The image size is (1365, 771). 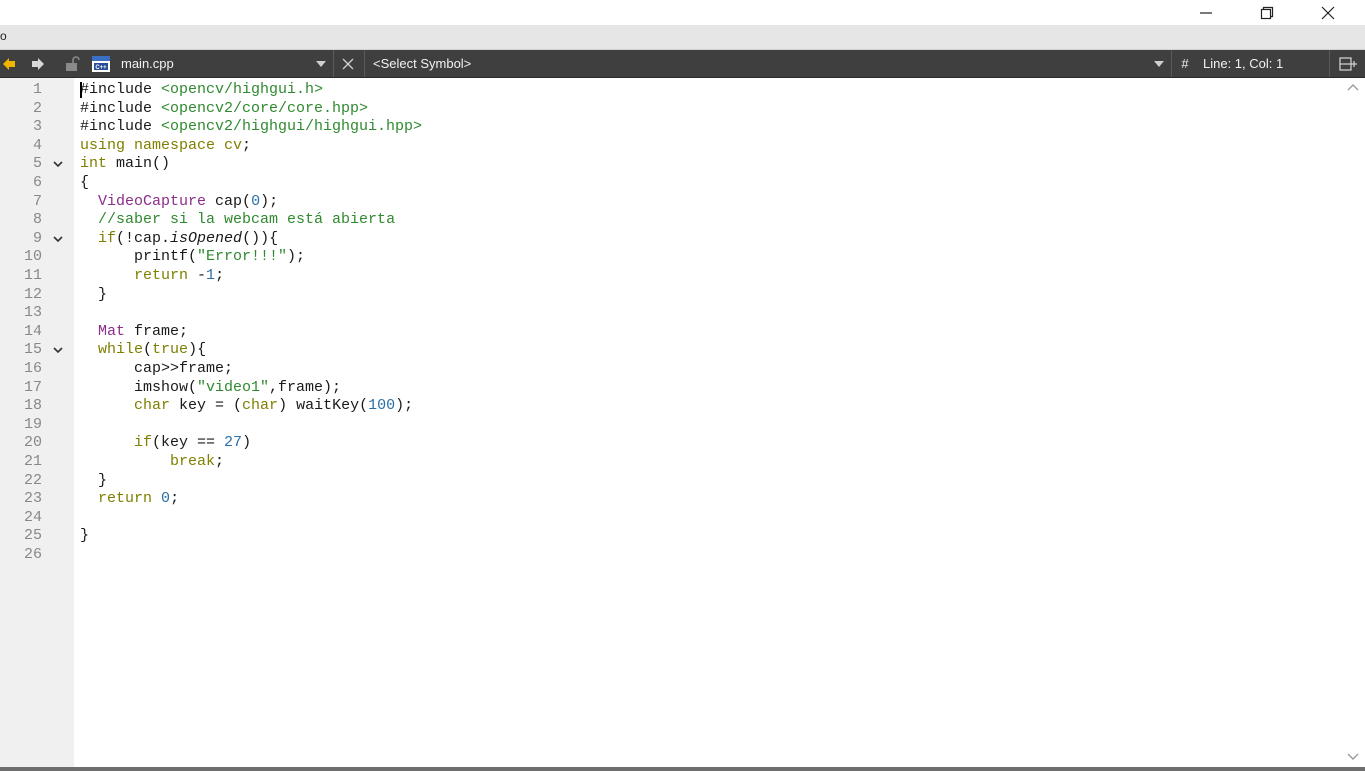 What do you see at coordinates (206, 238) in the screenshot?
I see `code-token: isOpened` at bounding box center [206, 238].